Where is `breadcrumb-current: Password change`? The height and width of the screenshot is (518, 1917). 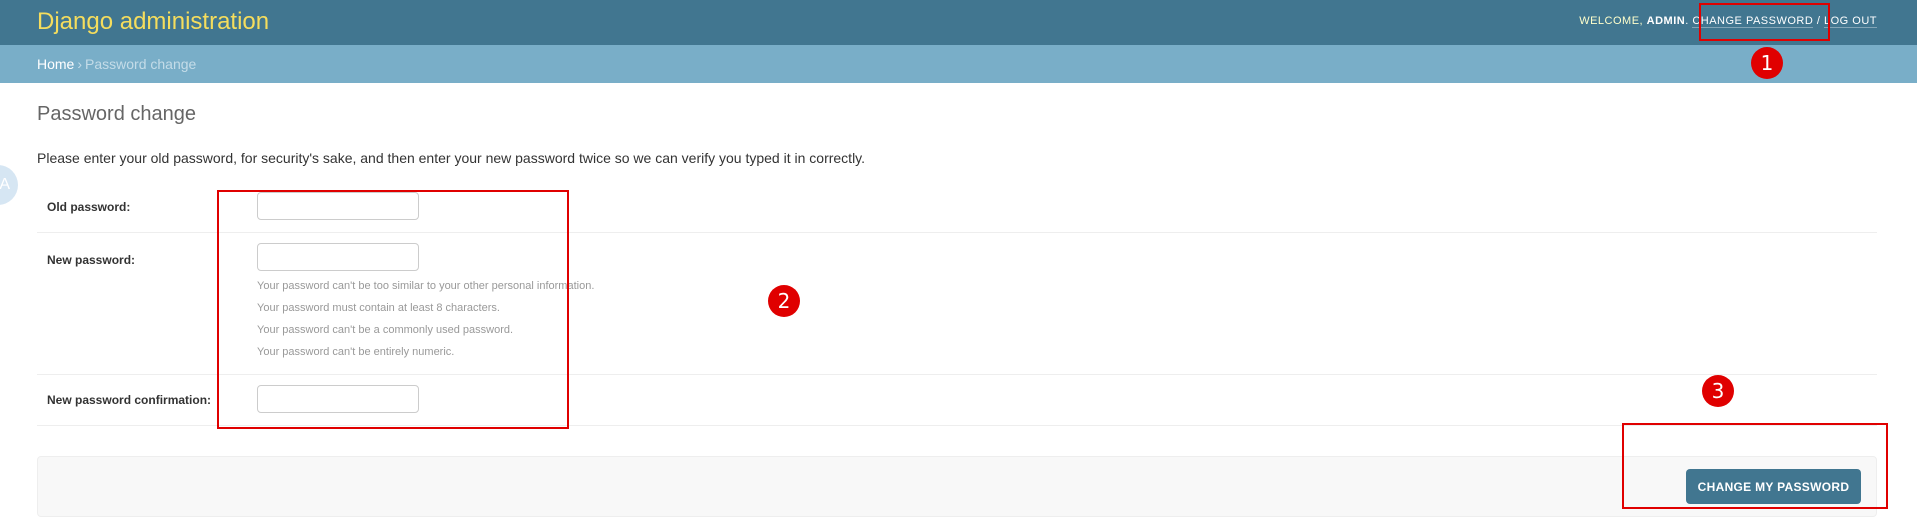 breadcrumb-current: Password change is located at coordinates (141, 64).